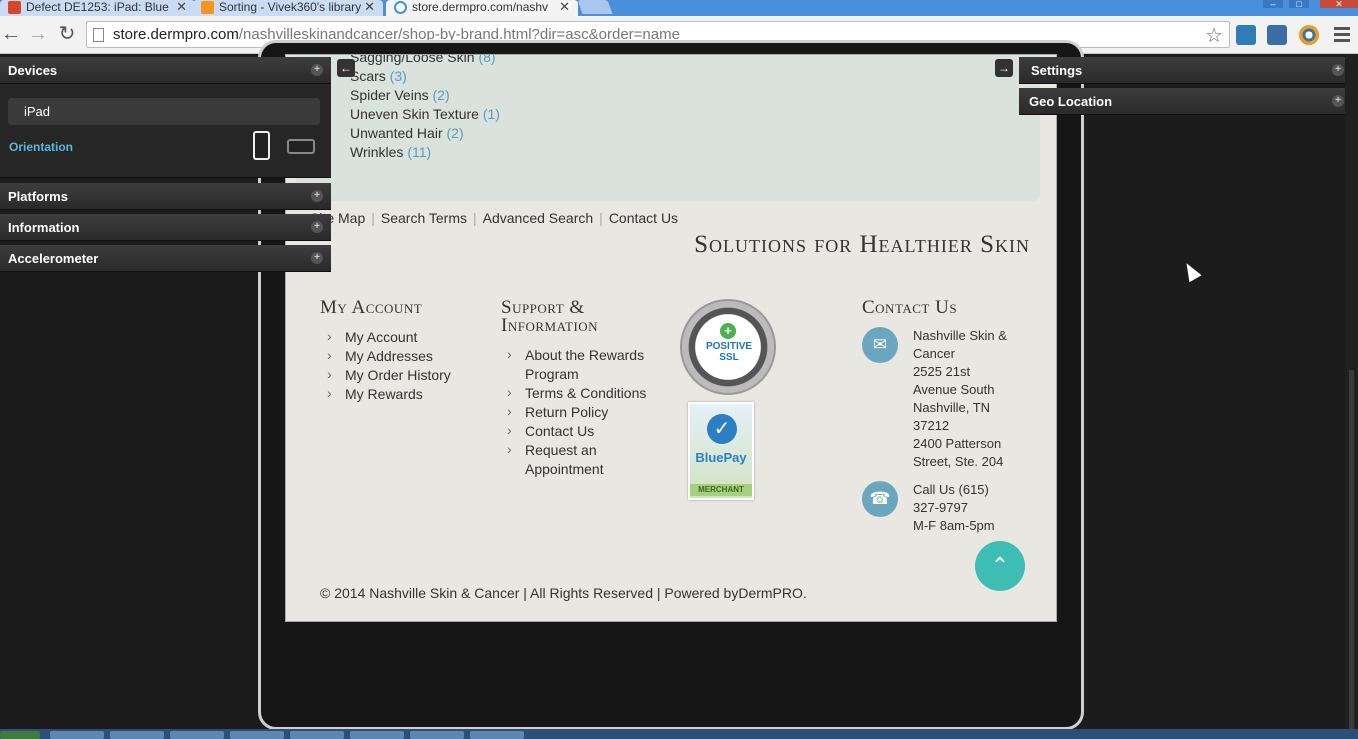 Image resolution: width=1358 pixels, height=739 pixels. Describe the element at coordinates (371, 307) in the screenshot. I see `my-account-heading: My Account` at that location.